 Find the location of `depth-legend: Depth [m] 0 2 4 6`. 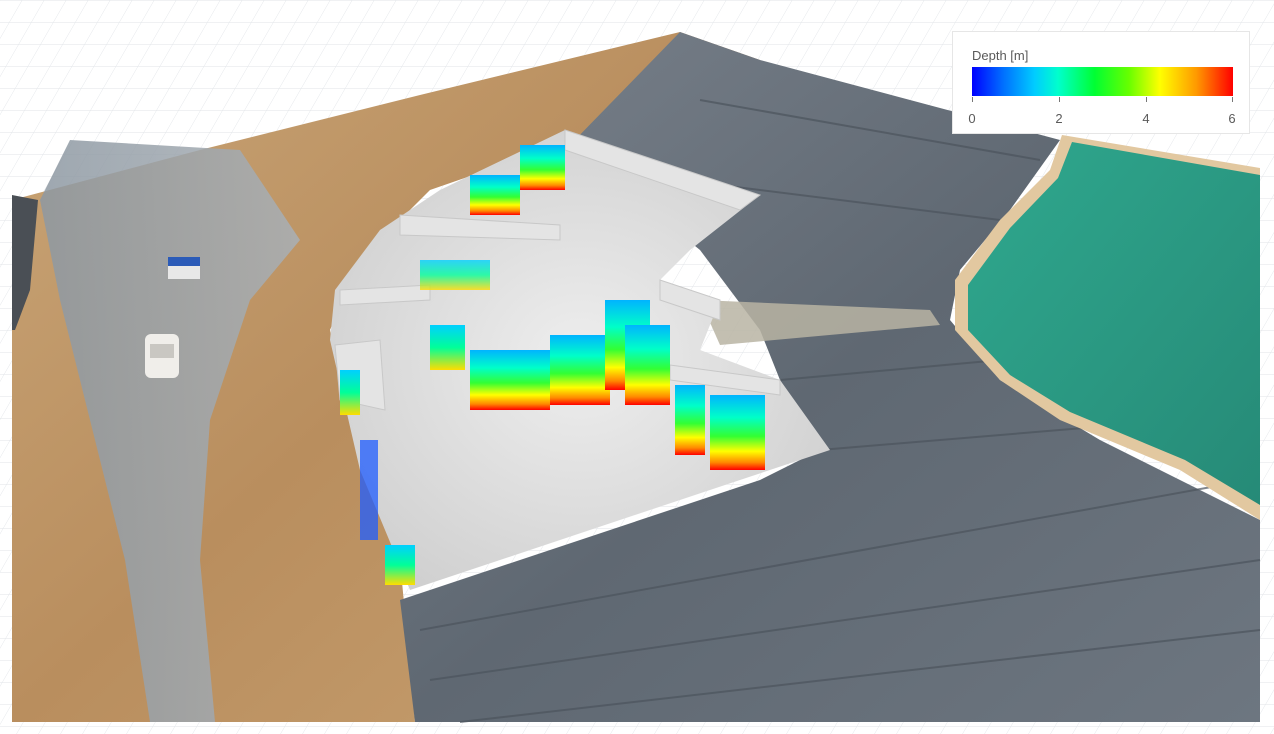

depth-legend: Depth [m] 0 2 4 6 is located at coordinates (1101, 82).